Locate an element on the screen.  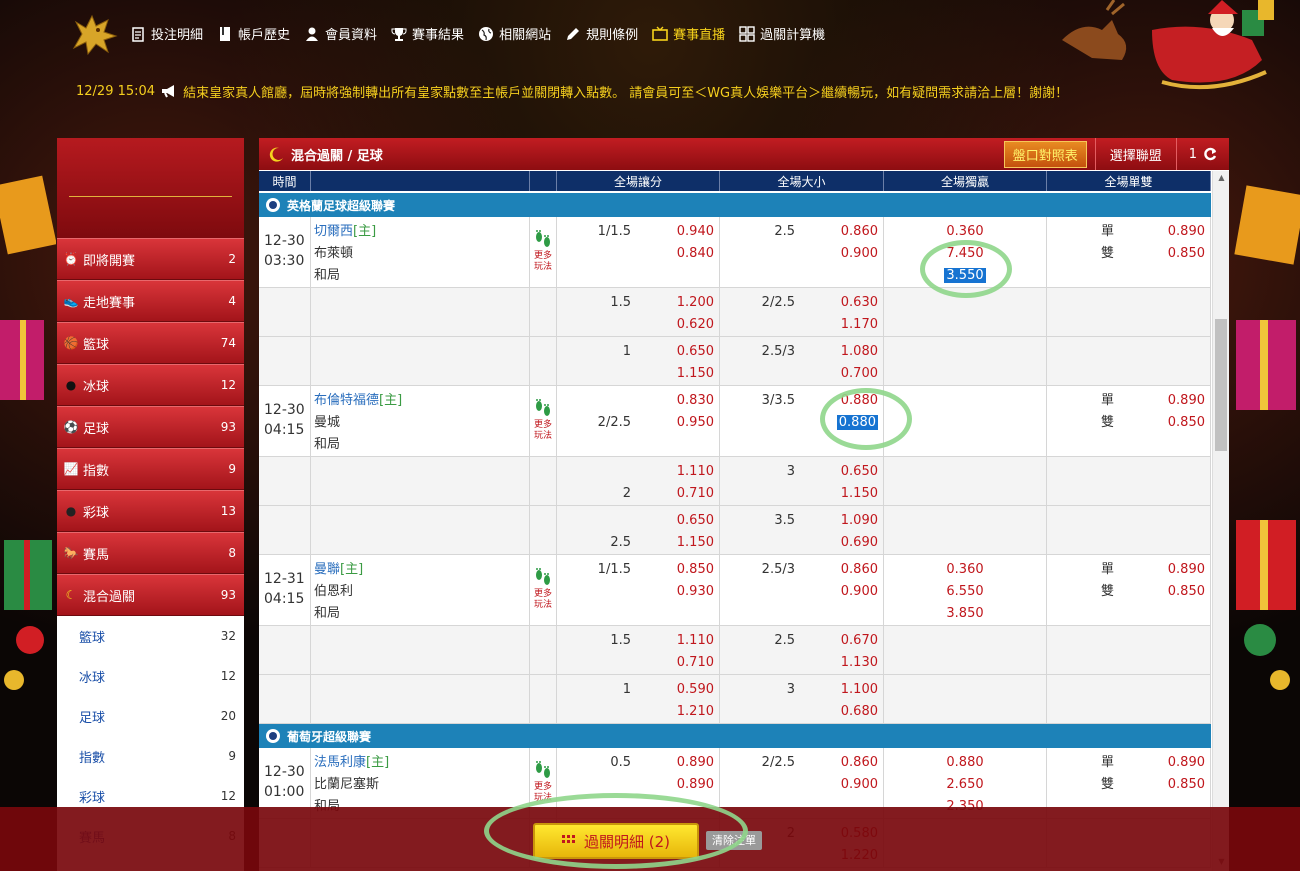
odds-value: 1.210 is located at coordinates (690, 712).